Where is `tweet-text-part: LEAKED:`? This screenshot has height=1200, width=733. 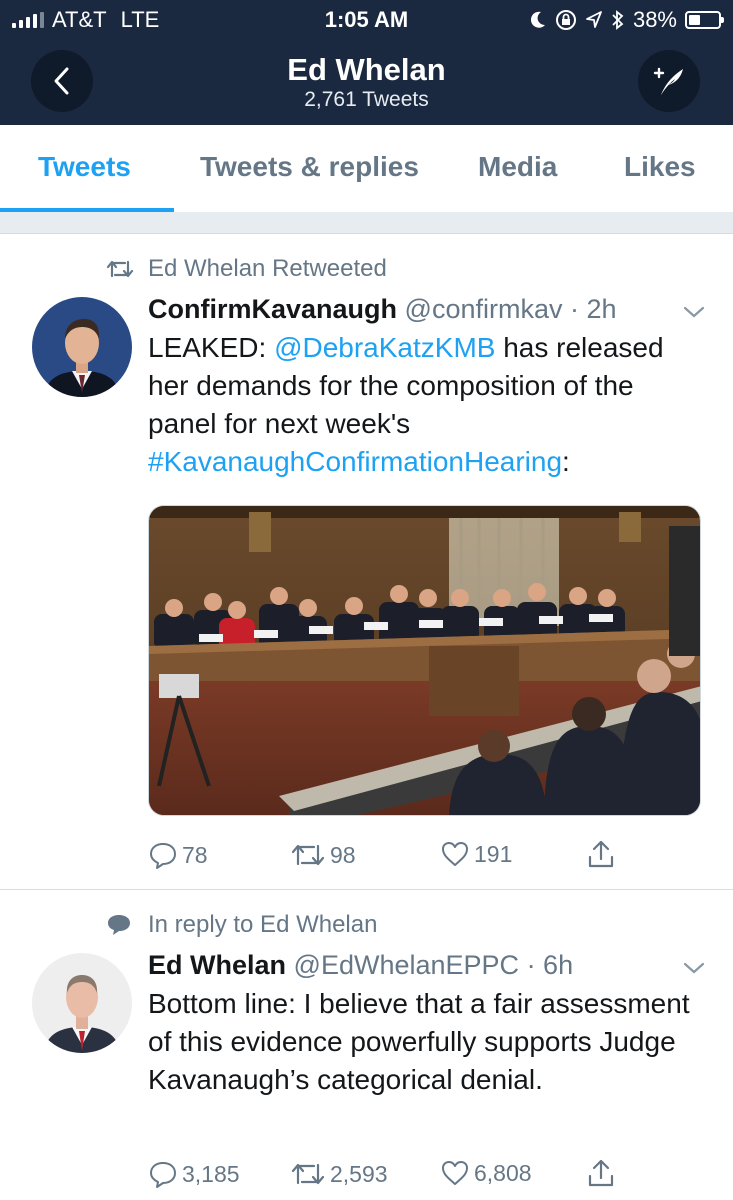
tweet-text-part: LEAKED: is located at coordinates (211, 347).